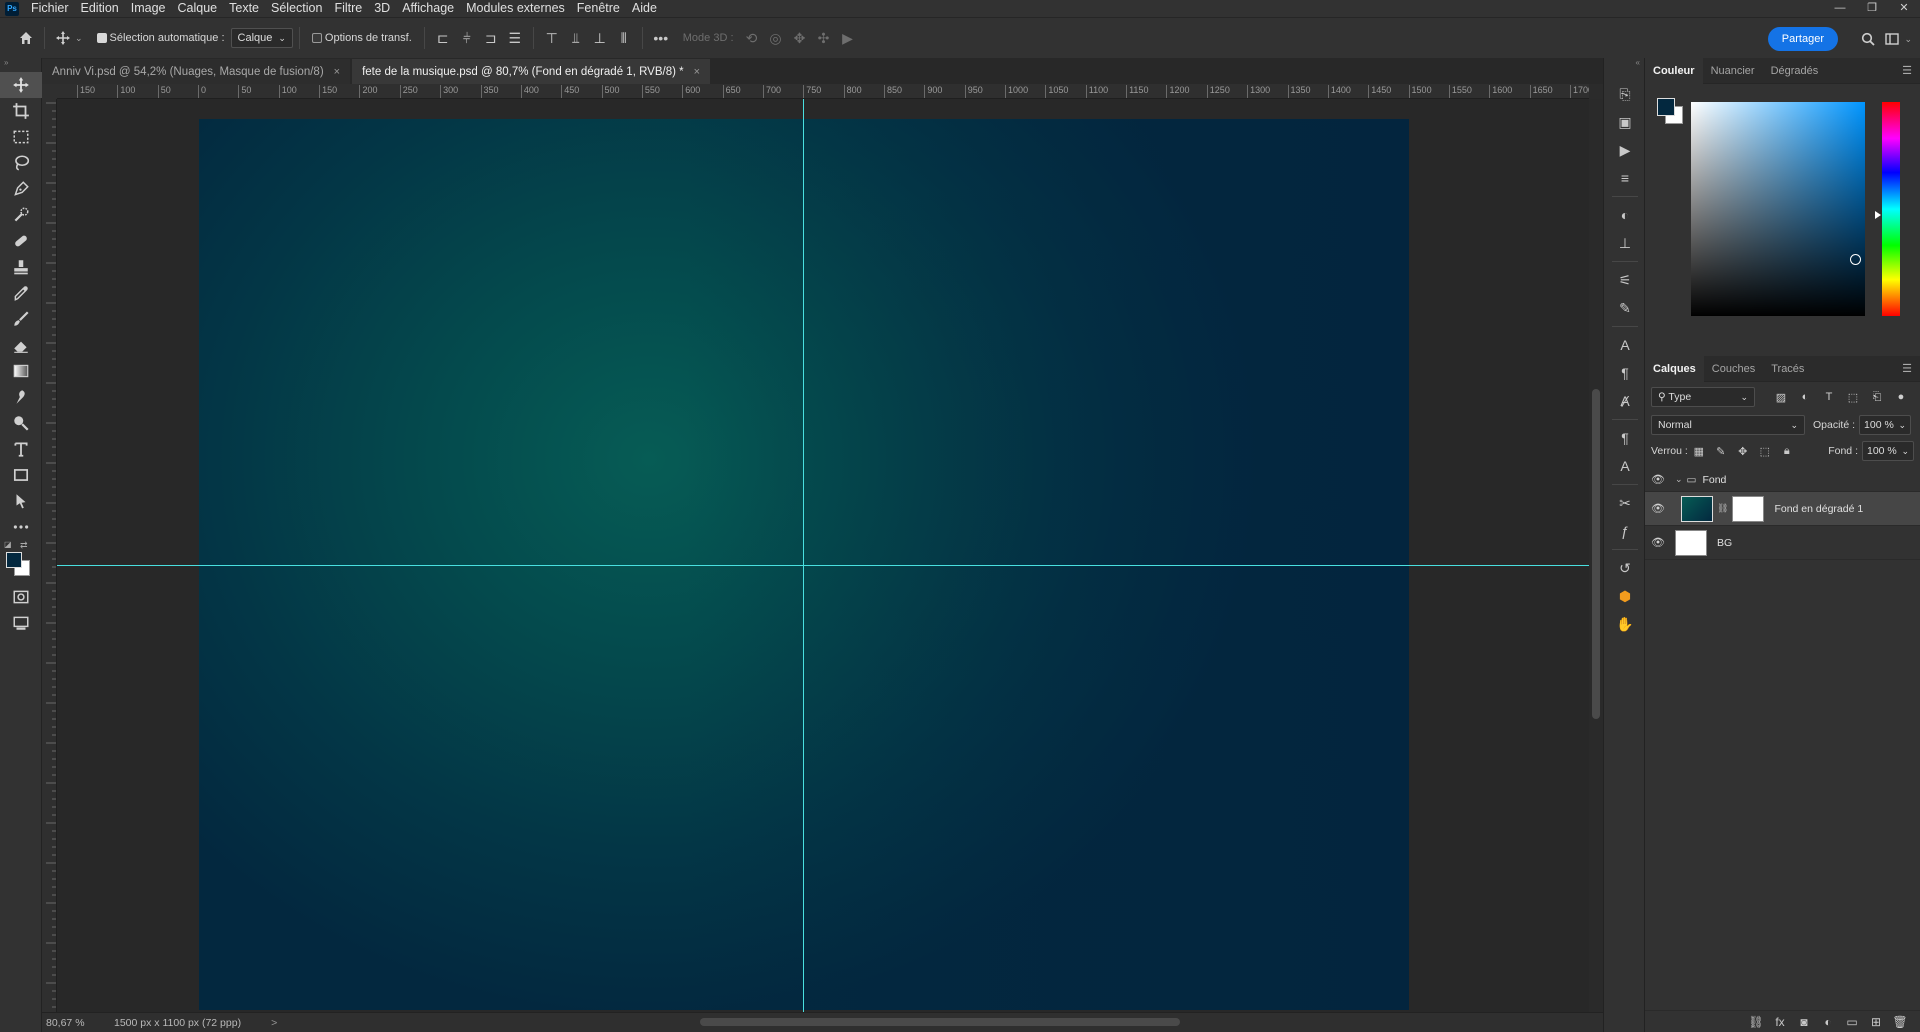  I want to click on scrollbar-thumb, so click(940, 1022).